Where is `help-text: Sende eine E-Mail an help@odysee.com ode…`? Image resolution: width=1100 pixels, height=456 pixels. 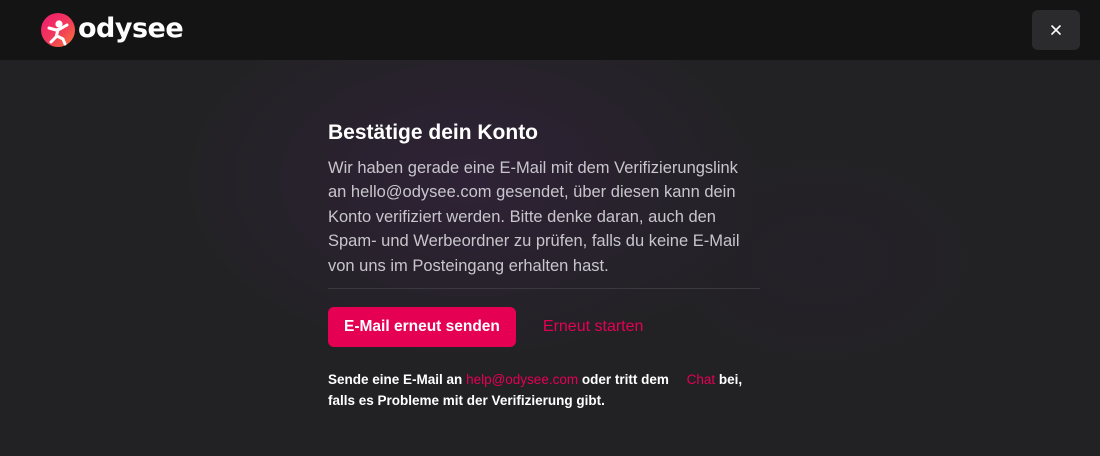
help-text: Sende eine E-Mail an help@odysee.com ode… is located at coordinates (544, 390).